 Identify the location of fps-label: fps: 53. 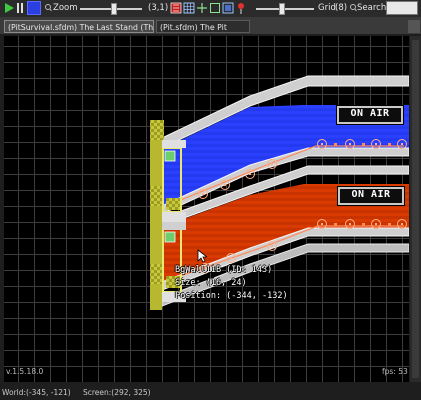
(395, 371).